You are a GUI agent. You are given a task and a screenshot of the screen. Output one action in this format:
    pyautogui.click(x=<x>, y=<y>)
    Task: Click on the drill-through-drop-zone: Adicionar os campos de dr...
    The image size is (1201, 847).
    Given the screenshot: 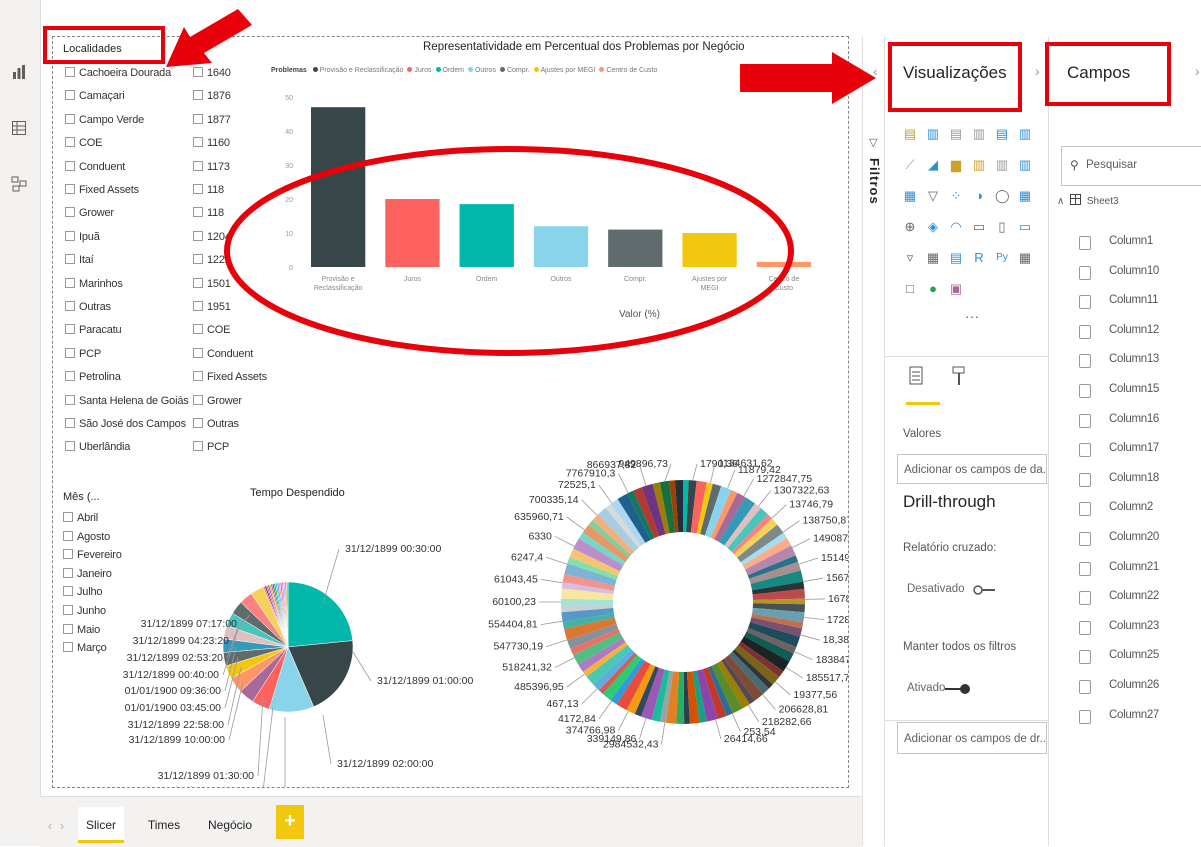 What is the action you would take?
    pyautogui.click(x=972, y=738)
    